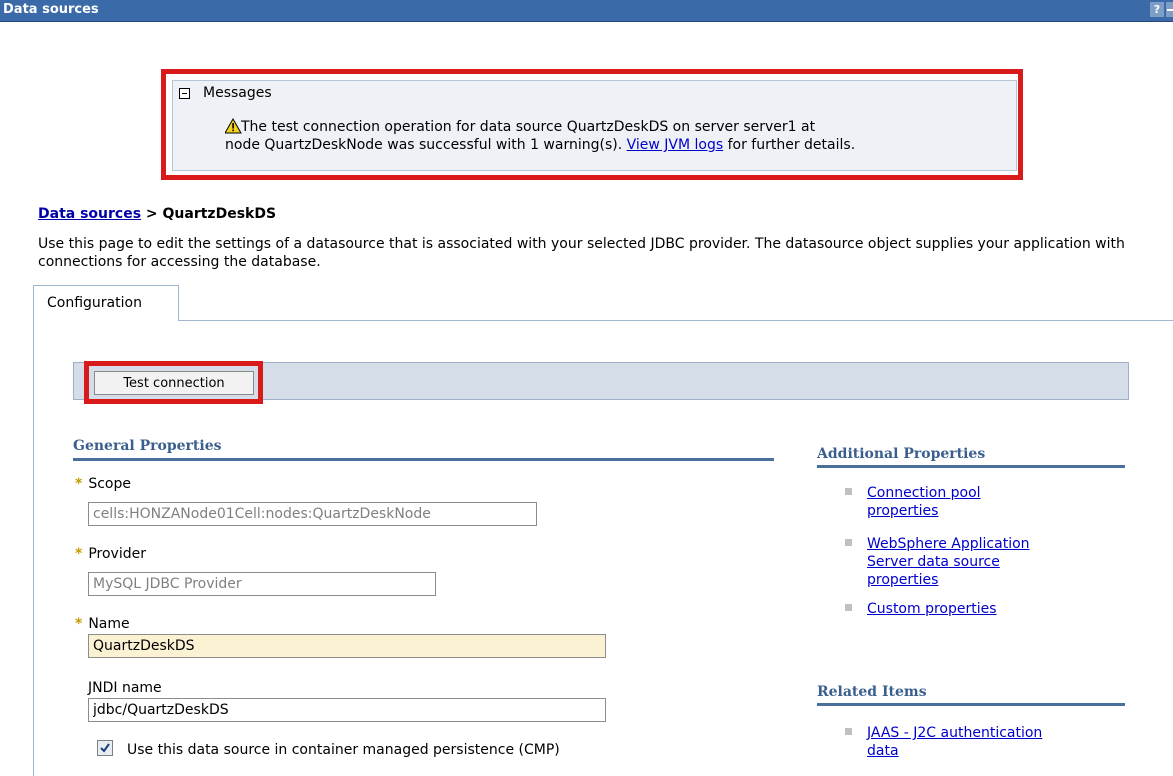 The width and height of the screenshot is (1173, 776). Describe the element at coordinates (94, 303) in the screenshot. I see `tab-configuration-label: Configuration` at that location.